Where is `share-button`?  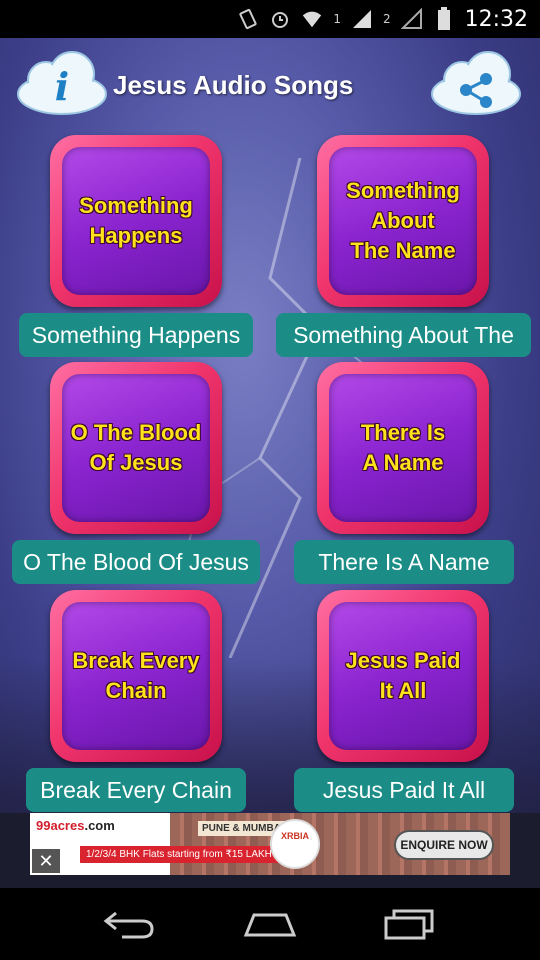 share-button is located at coordinates (476, 83).